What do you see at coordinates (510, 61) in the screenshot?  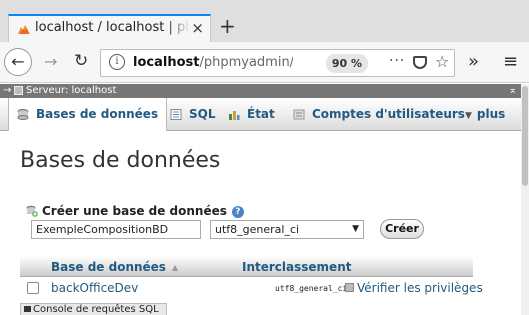 I see `hamburger-menu-icon: ≡` at bounding box center [510, 61].